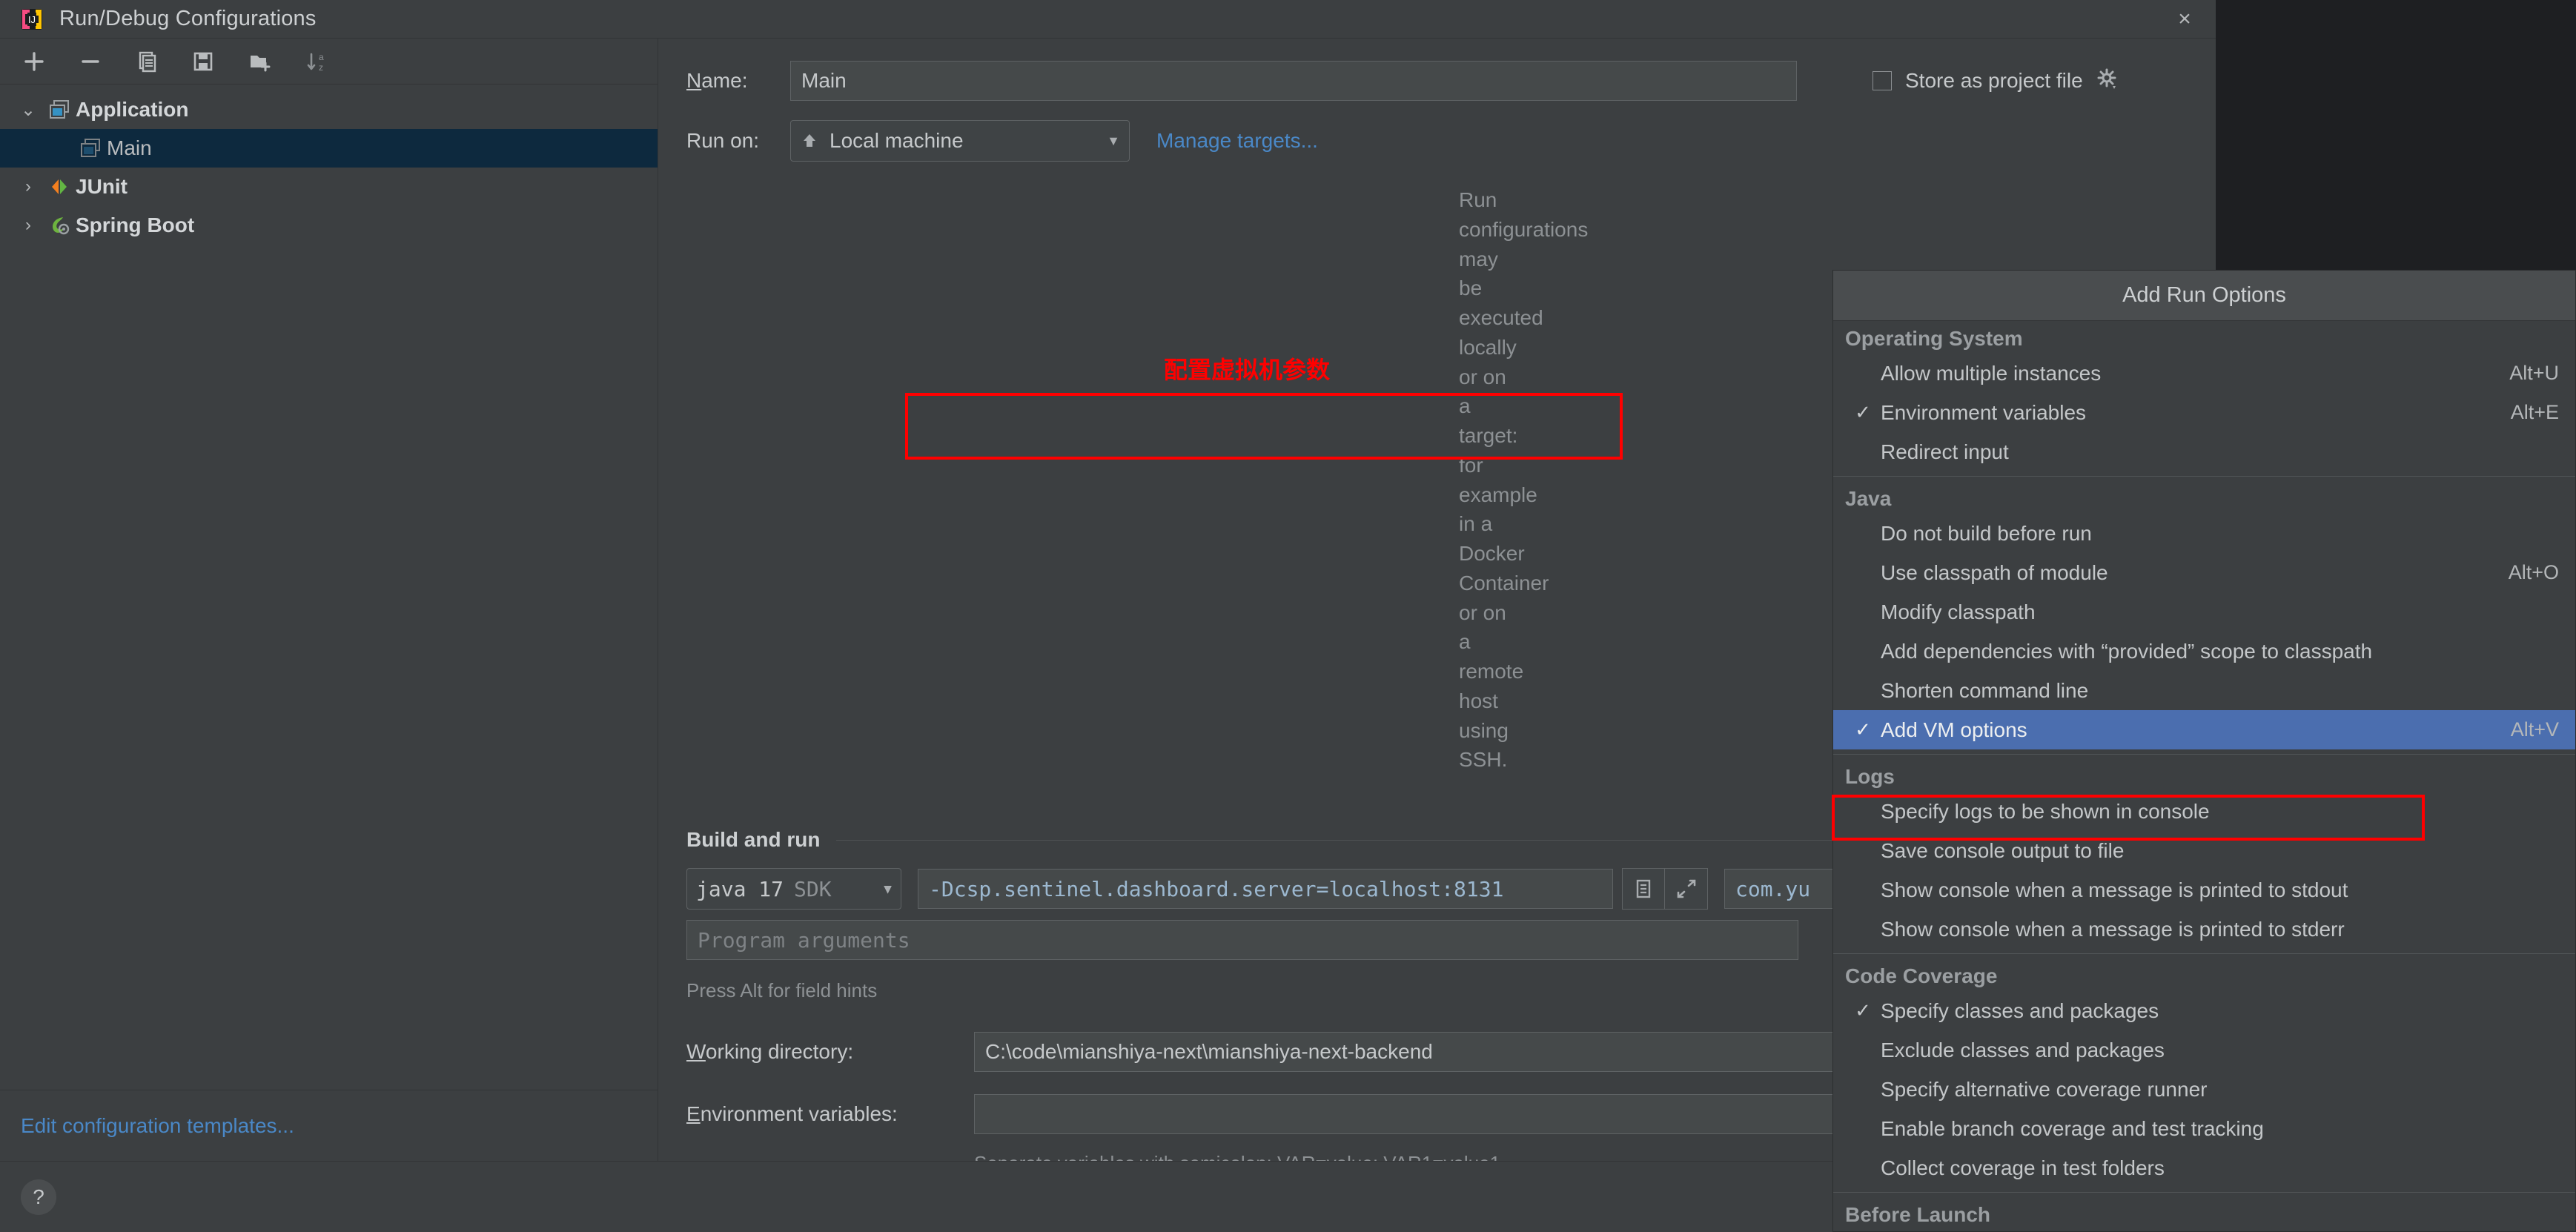 This screenshot has width=2576, height=1232. I want to click on menu-item: Shorten command line, so click(2204, 690).